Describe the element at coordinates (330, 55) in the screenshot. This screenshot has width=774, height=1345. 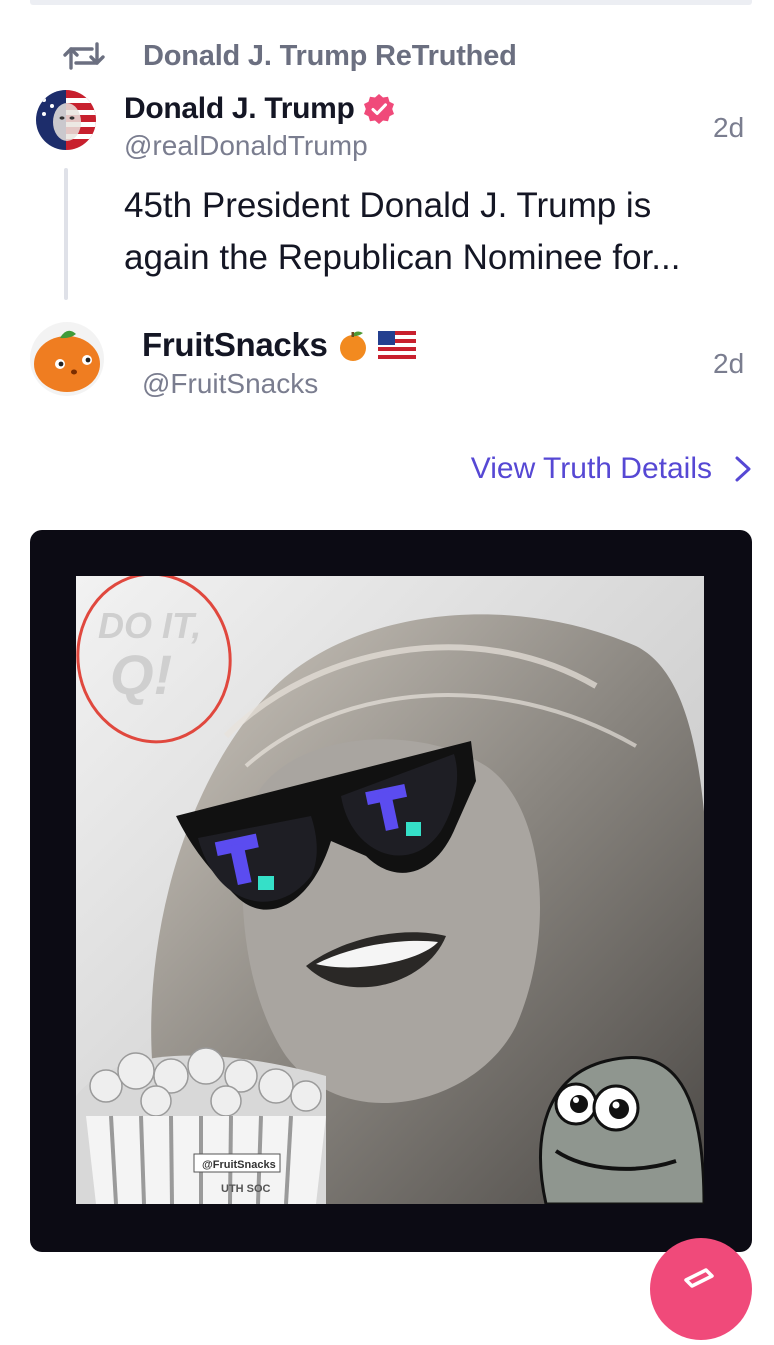
I see `retruth-label: Donald J. Trump ReTruthed` at that location.